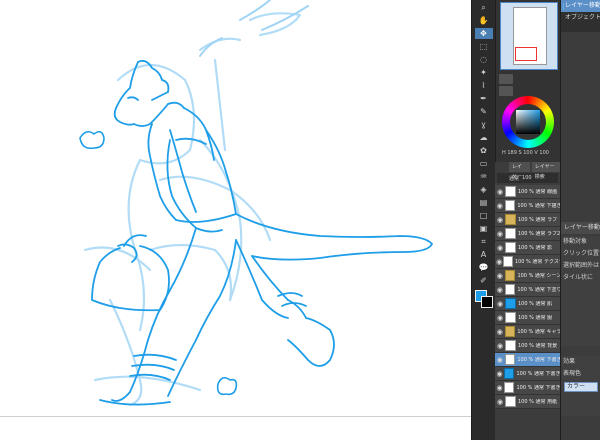 This screenshot has width=600, height=440. I want to click on subtool-item-object: オブジェクト, so click(580, 18).